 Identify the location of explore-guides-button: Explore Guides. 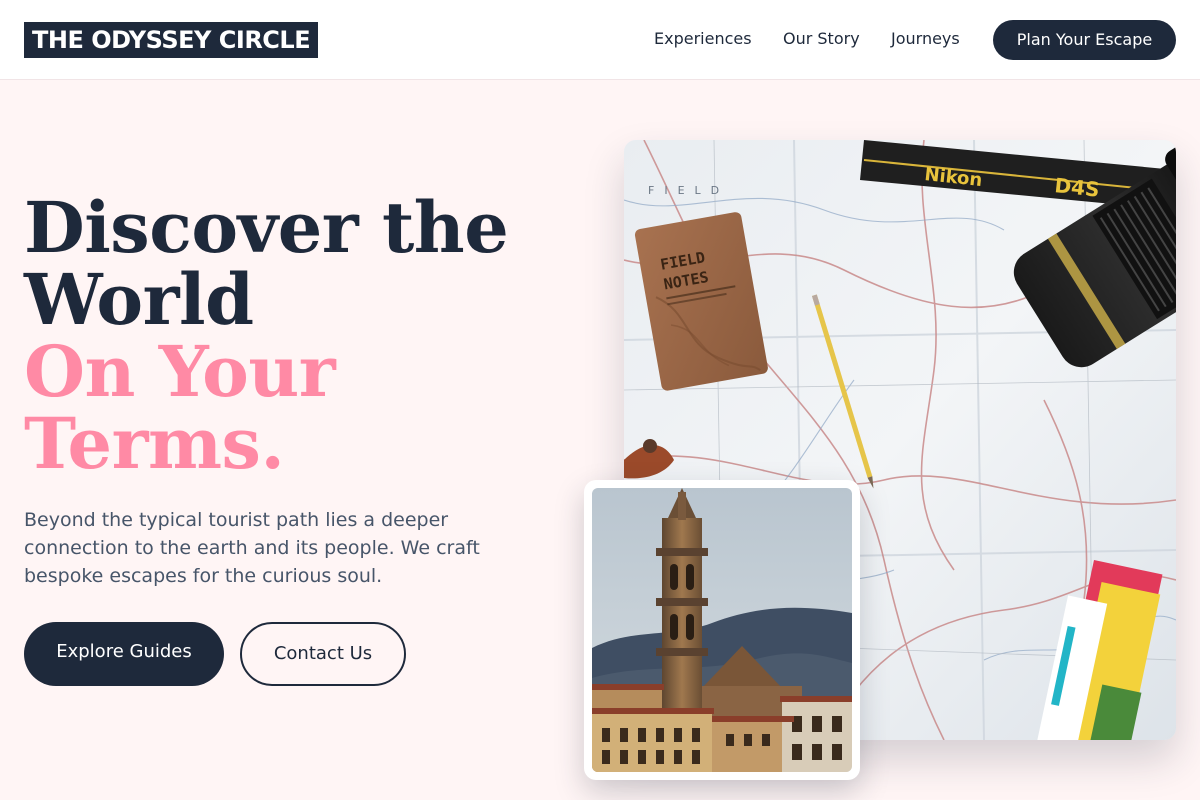
(124, 654).